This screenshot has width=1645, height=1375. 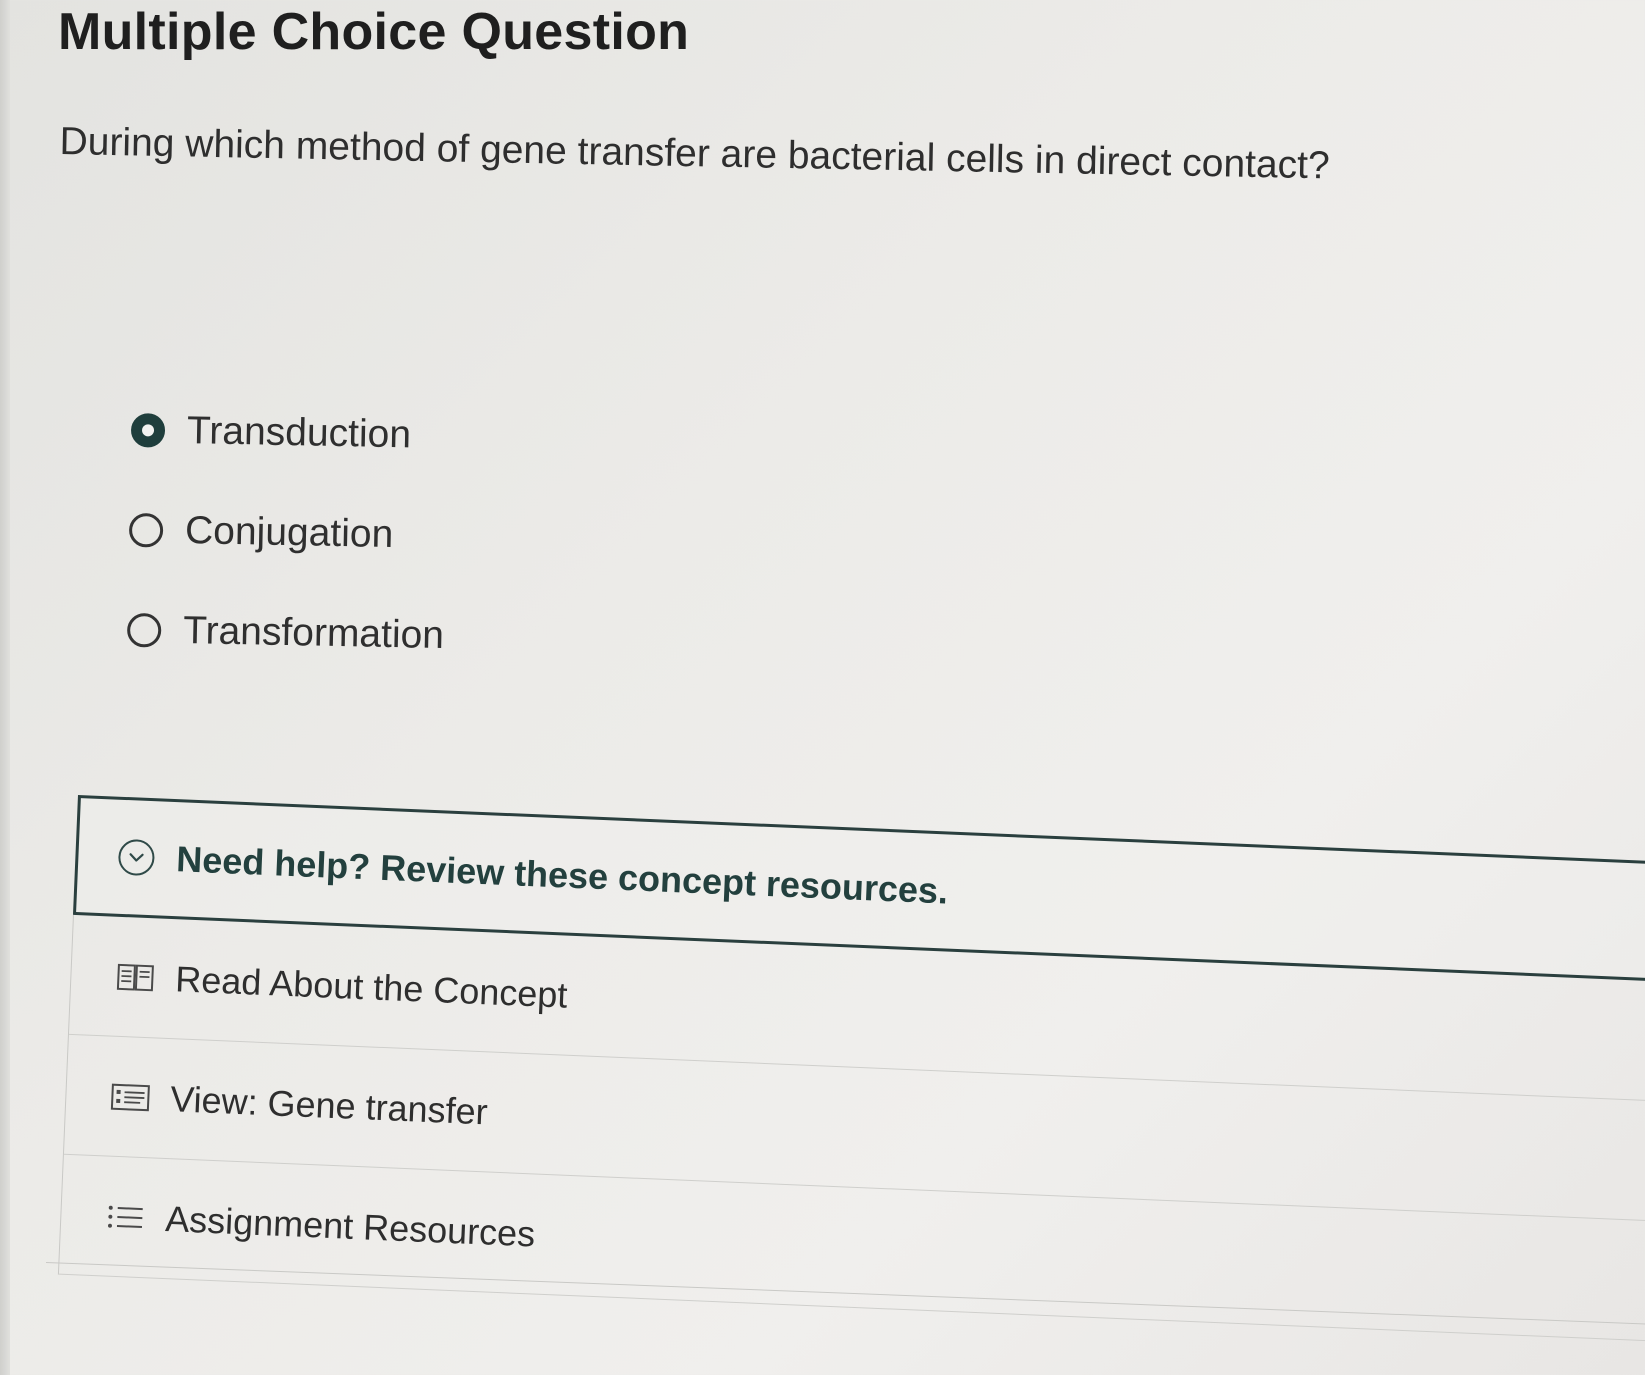 I want to click on option-conjugation: Conjugation, so click(x=287, y=533).